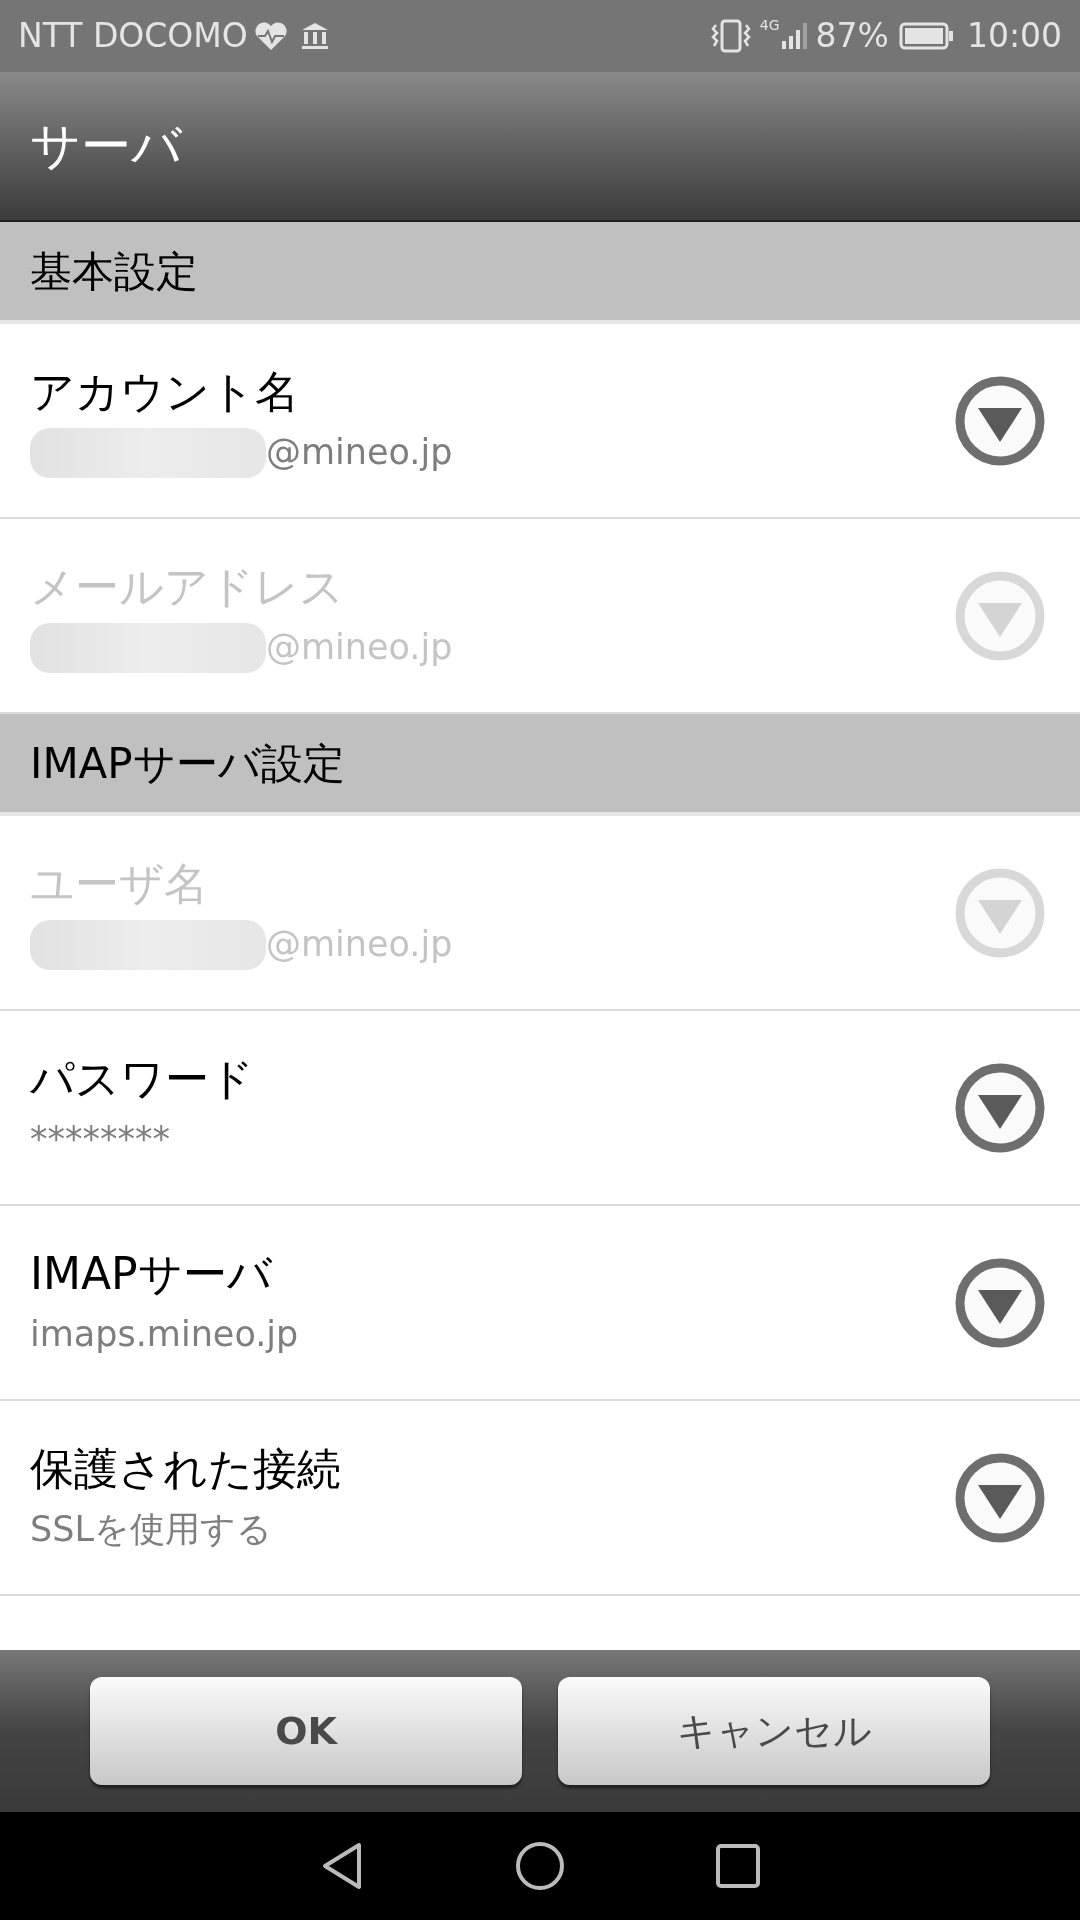 The image size is (1080, 1920). What do you see at coordinates (730, 36) in the screenshot?
I see `vibrate-icon` at bounding box center [730, 36].